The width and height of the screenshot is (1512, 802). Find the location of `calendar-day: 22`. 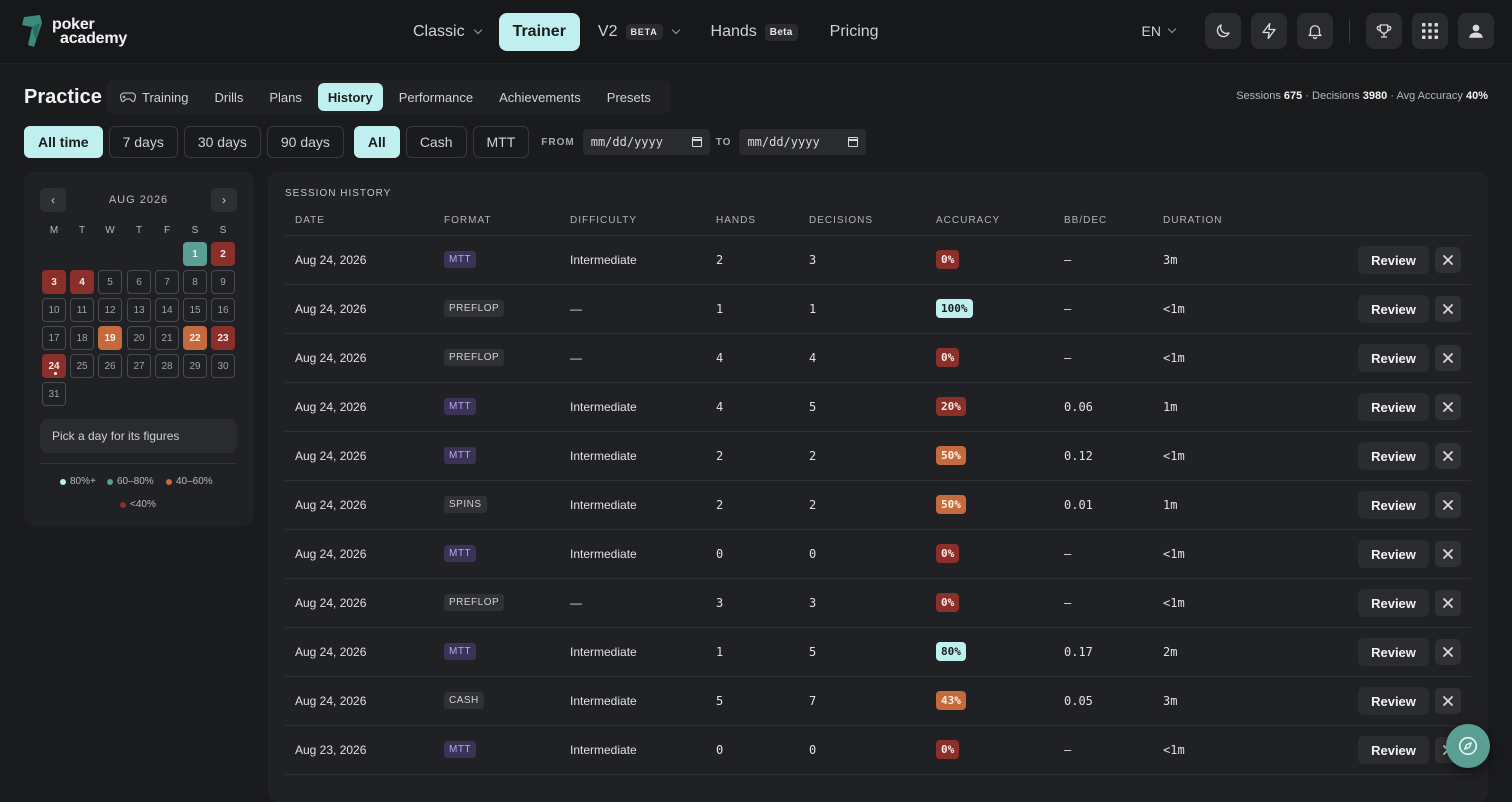

calendar-day: 22 is located at coordinates (195, 338).